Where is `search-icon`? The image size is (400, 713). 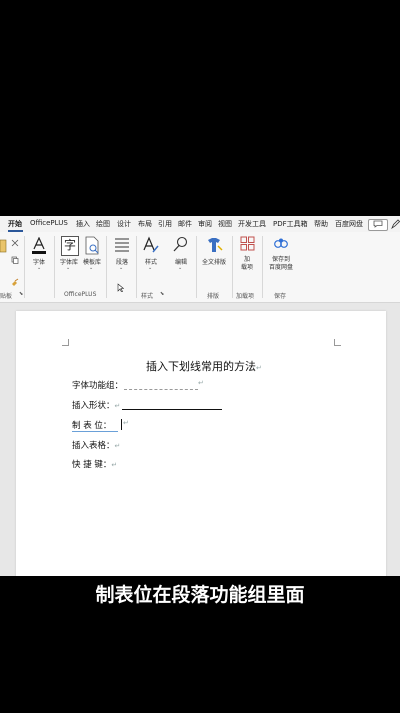
search-icon is located at coordinates (181, 244).